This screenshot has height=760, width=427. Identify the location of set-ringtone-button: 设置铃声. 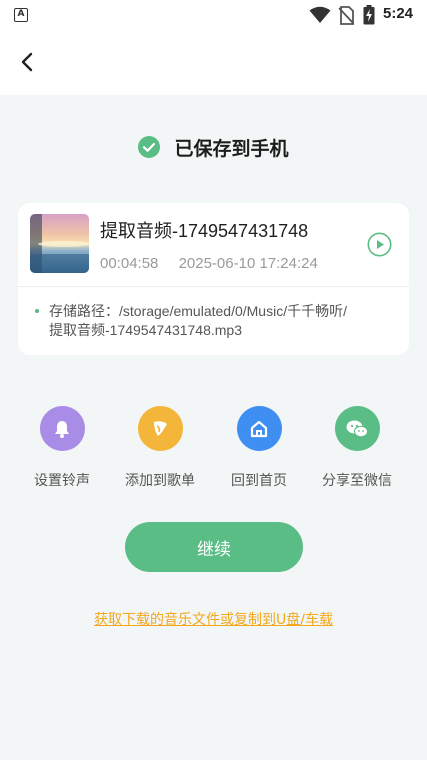
(62, 448).